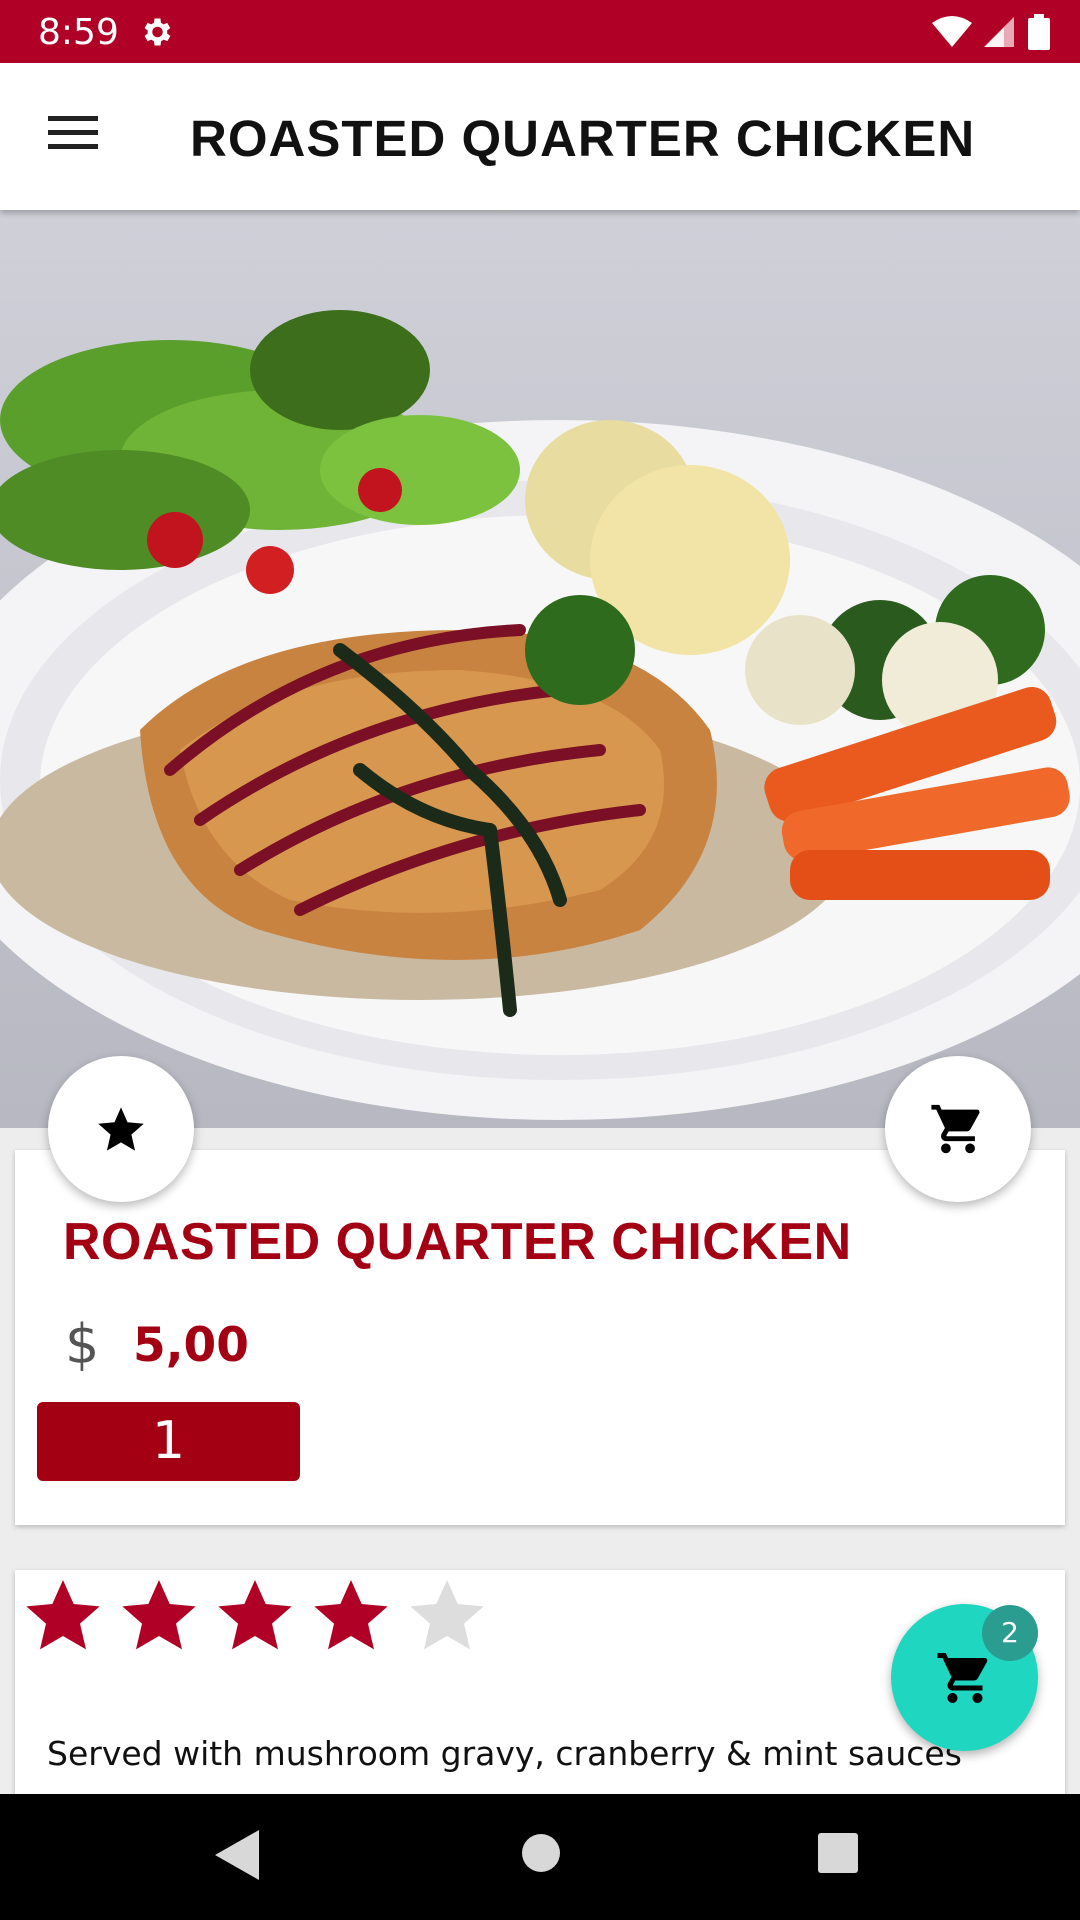 The width and height of the screenshot is (1080, 1920). I want to click on back-icon, so click(237, 1855).